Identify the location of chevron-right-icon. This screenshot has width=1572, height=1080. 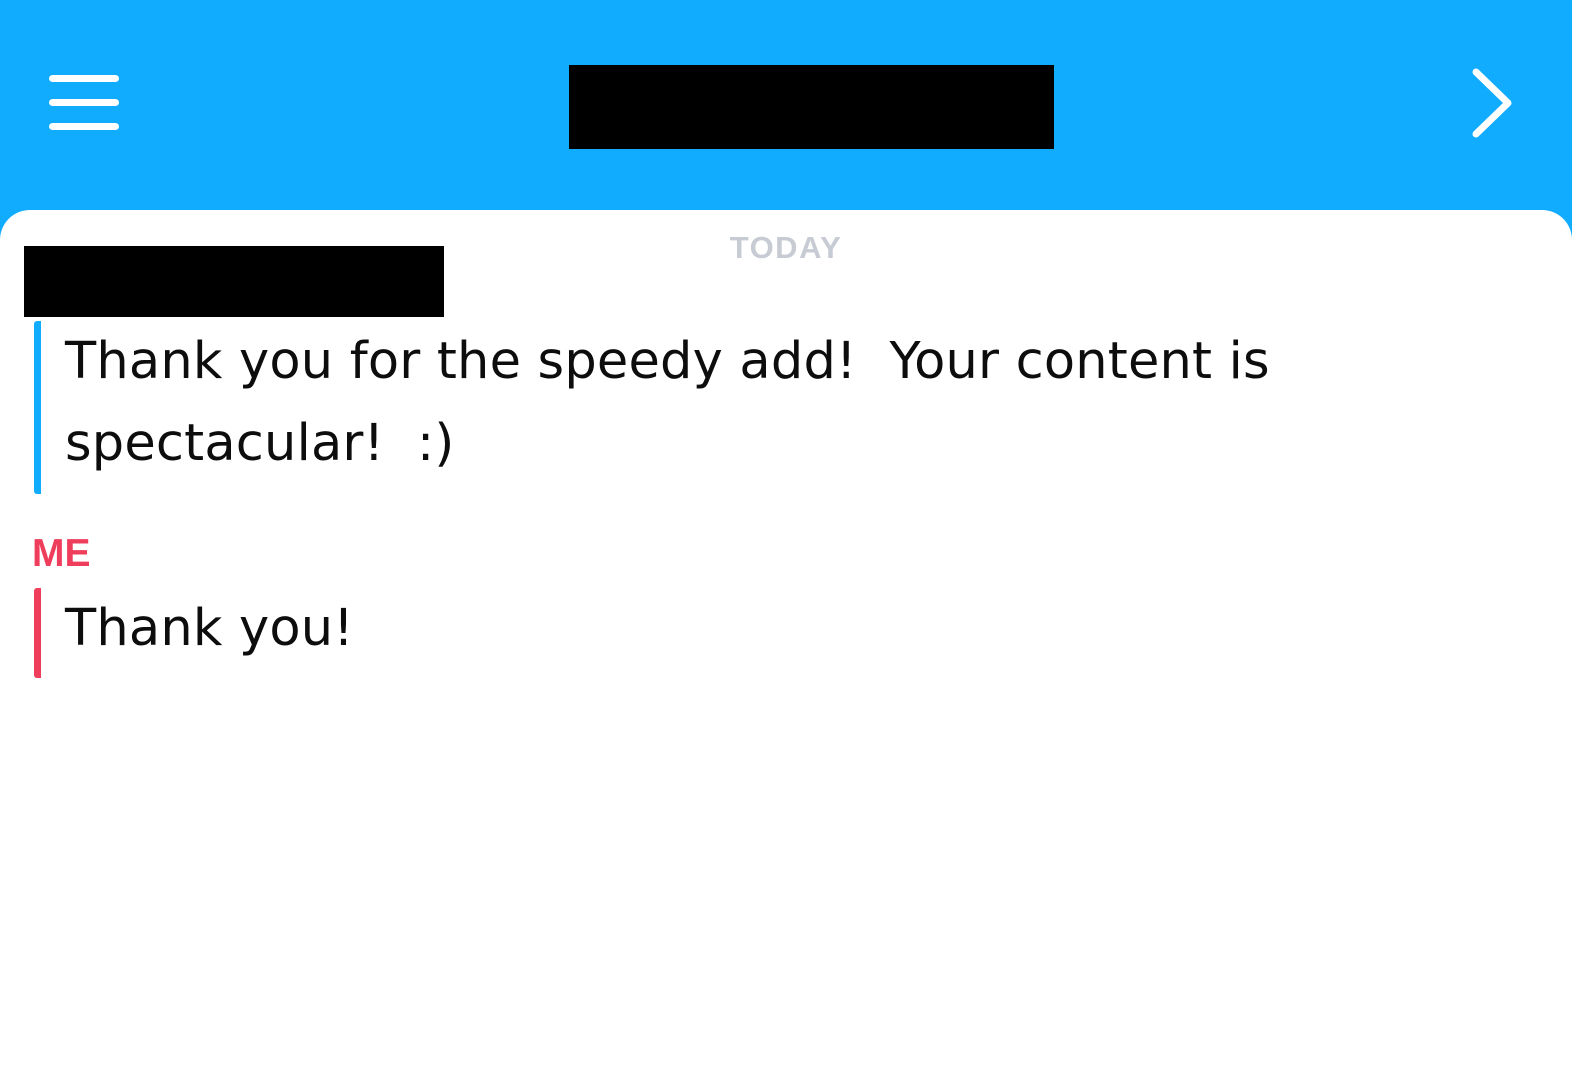
(1492, 103).